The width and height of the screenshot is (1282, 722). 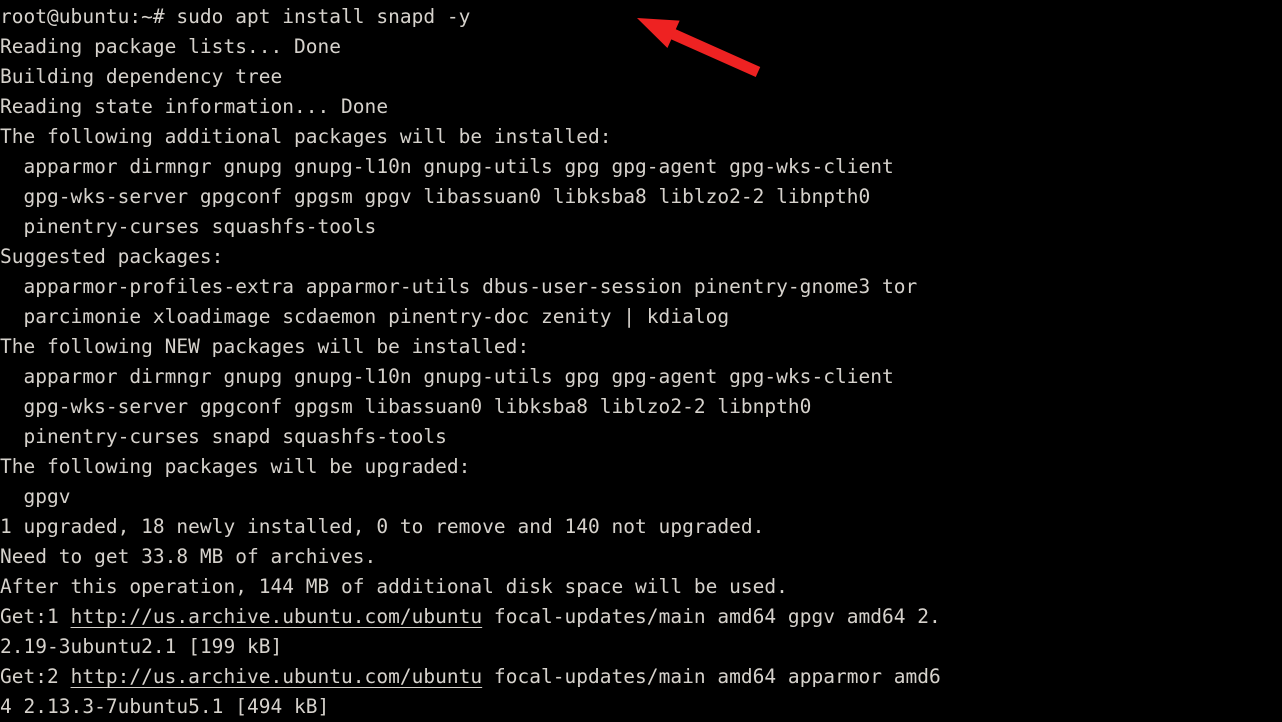 I want to click on output-line: pinentry-curses snapd squashfs-tools, so click(x=641, y=437).